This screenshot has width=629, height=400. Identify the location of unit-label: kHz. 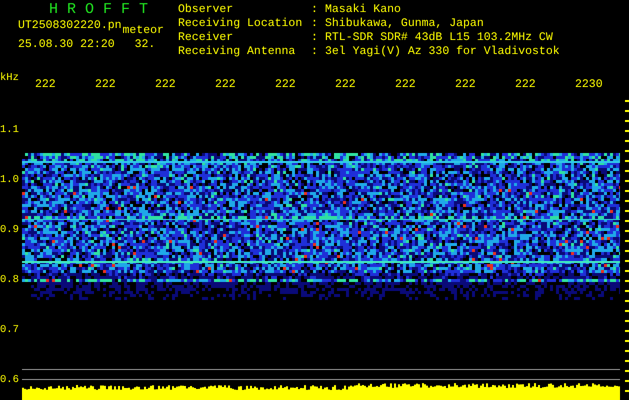
(10, 78).